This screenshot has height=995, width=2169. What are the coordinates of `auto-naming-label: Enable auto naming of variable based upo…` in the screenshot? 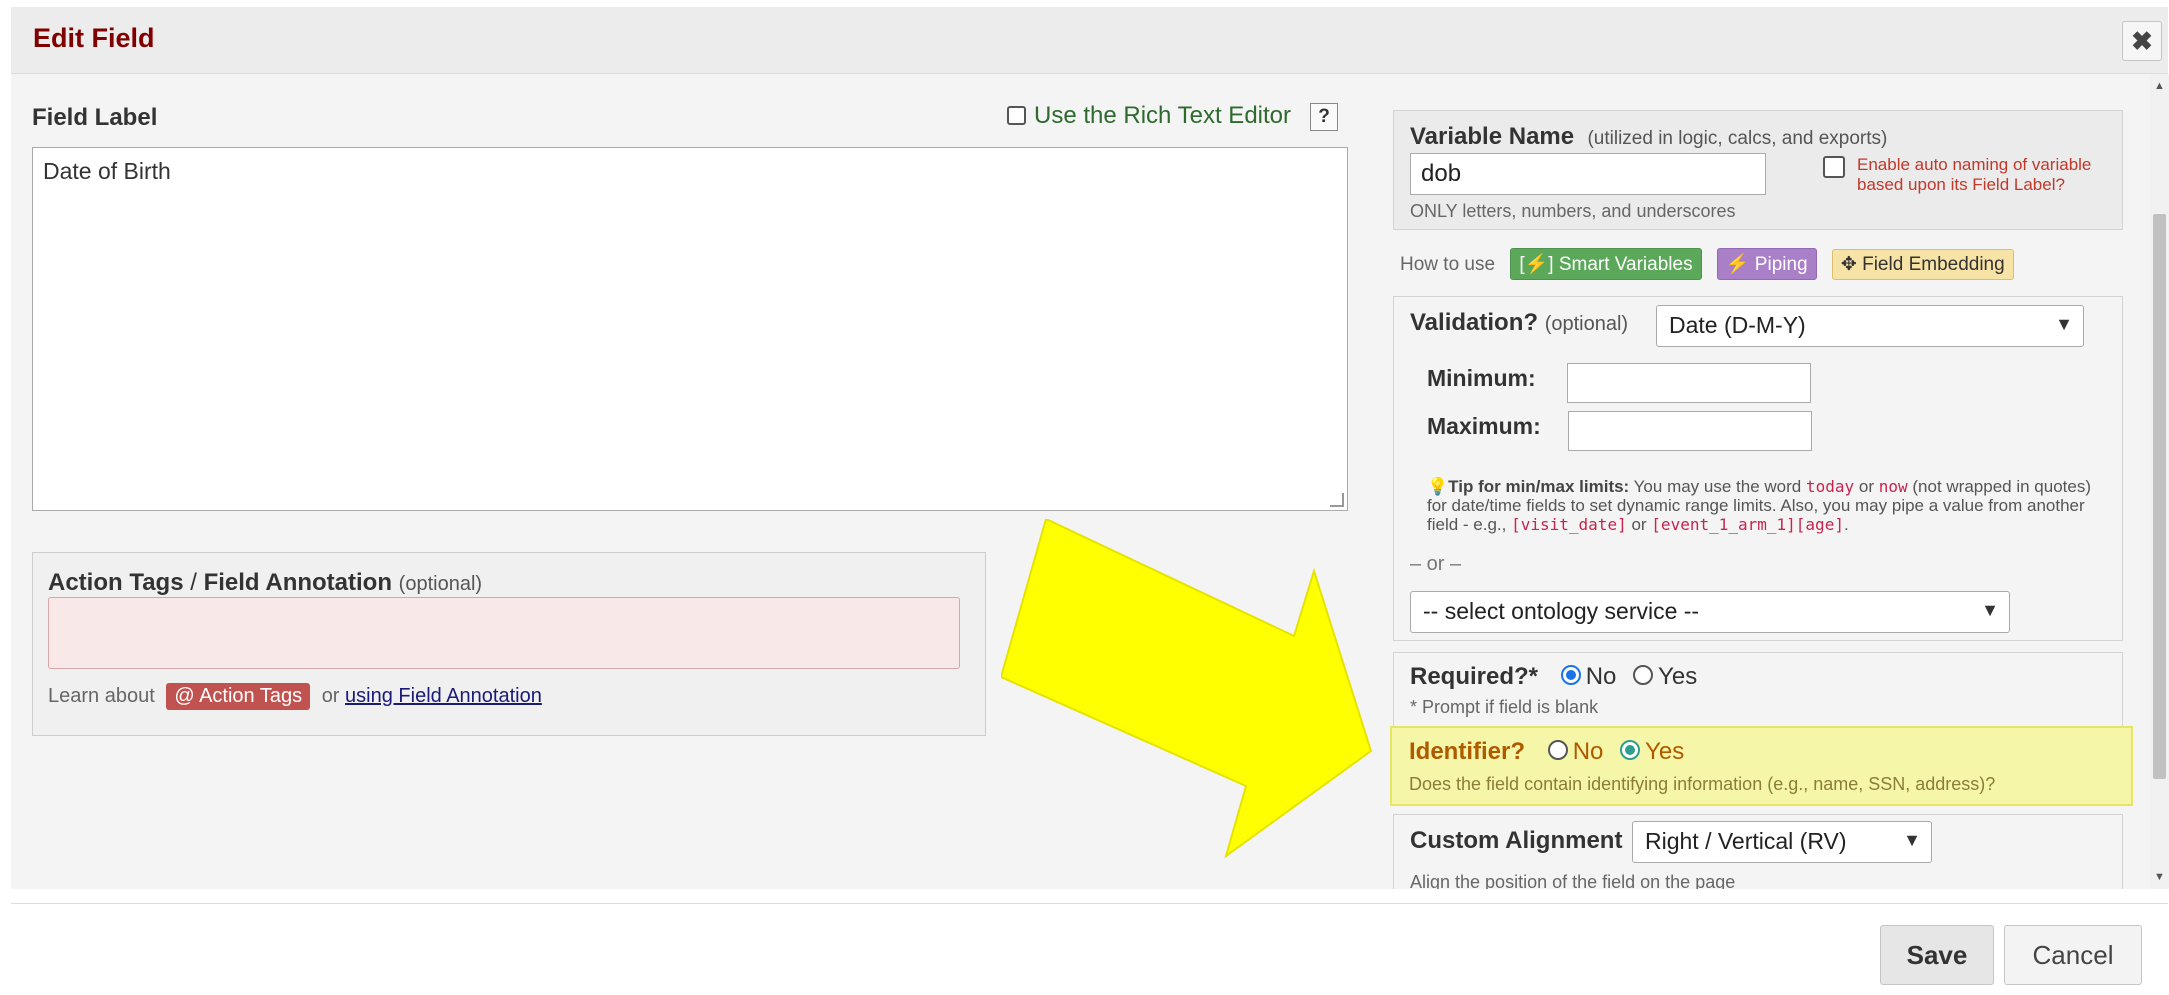 It's located at (1974, 174).